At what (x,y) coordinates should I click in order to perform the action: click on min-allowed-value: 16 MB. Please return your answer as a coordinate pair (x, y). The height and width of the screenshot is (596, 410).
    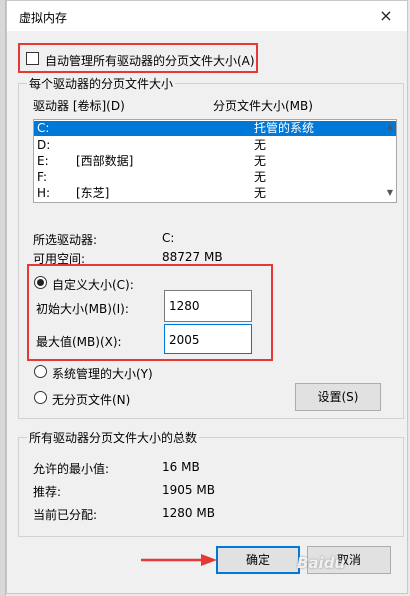
    Looking at the image, I should click on (181, 467).